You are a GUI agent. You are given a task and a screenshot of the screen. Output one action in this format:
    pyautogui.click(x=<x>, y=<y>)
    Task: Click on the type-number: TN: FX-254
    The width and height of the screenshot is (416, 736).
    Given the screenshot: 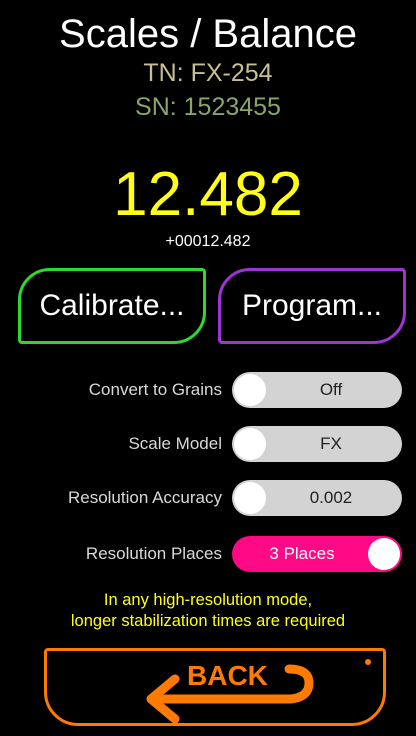 What is the action you would take?
    pyautogui.click(x=208, y=73)
    